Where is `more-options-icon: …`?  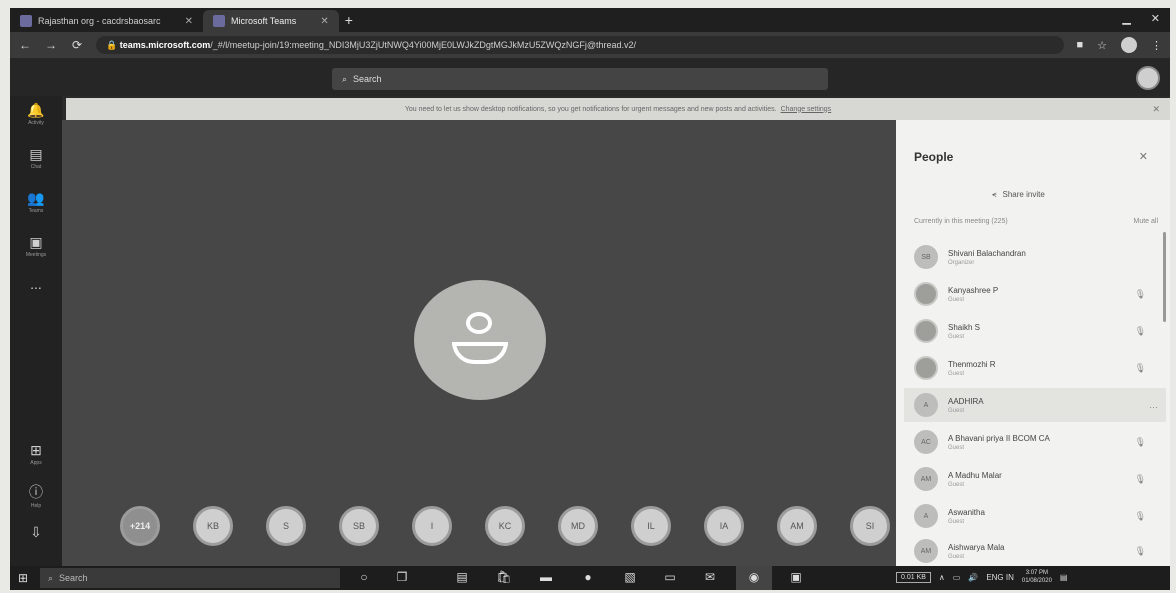 more-options-icon: … is located at coordinates (1153, 405).